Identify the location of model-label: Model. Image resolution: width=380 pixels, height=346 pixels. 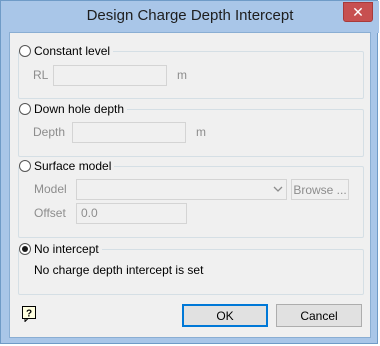
(50, 189).